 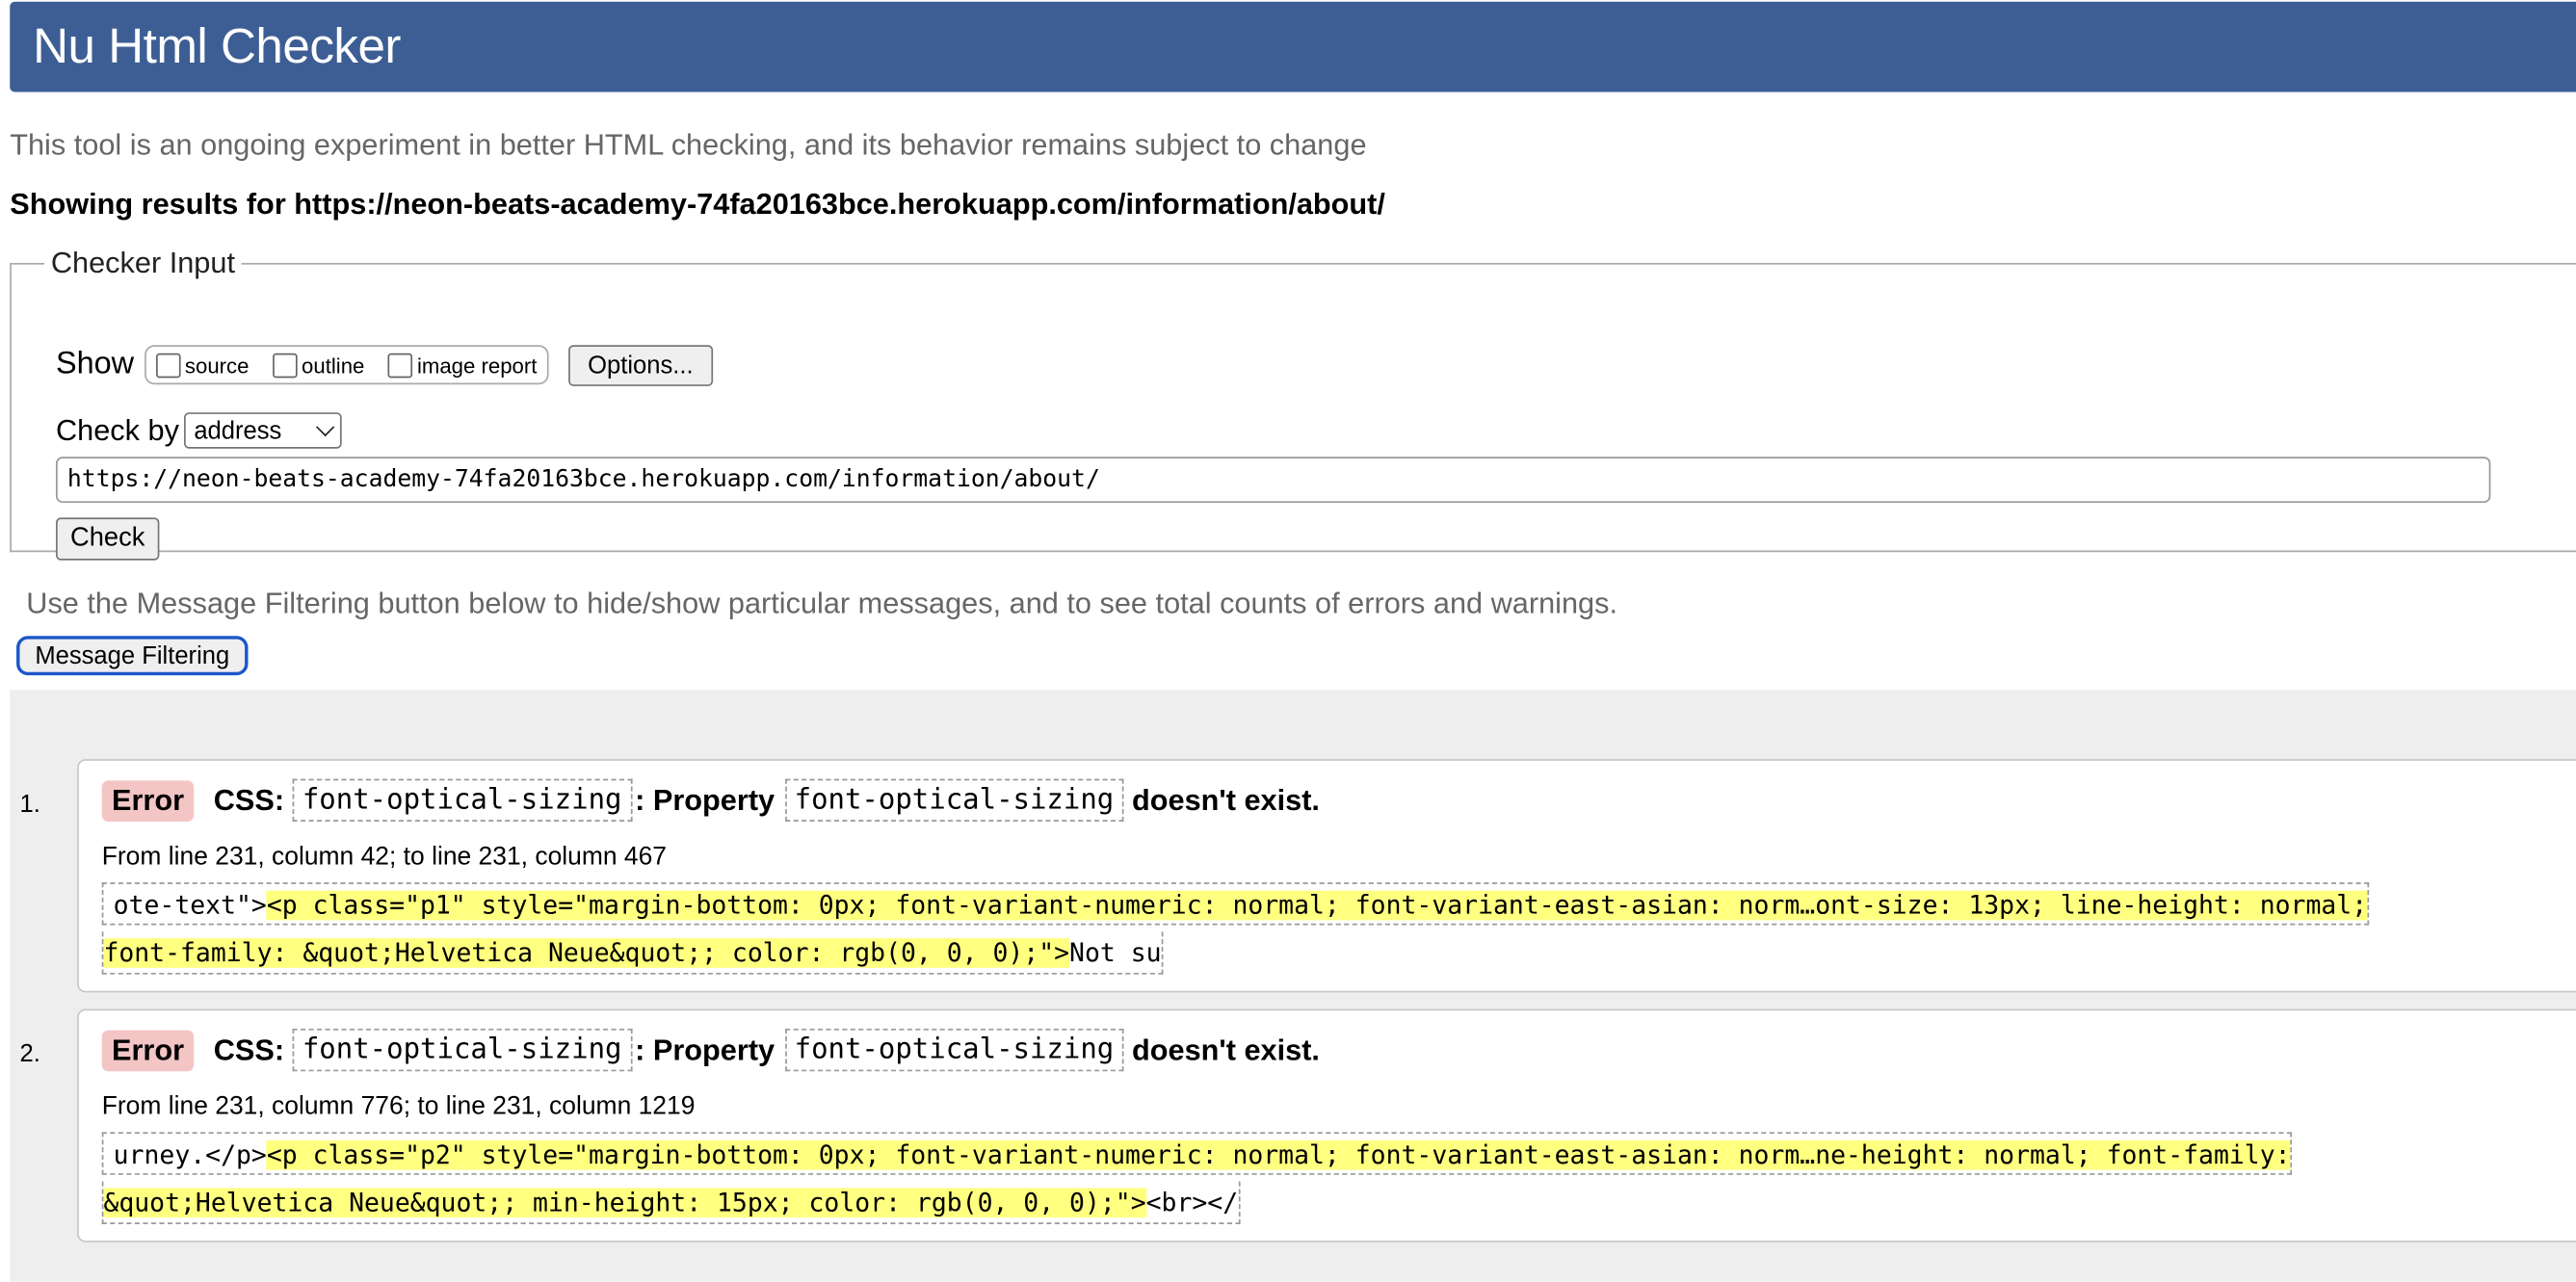 What do you see at coordinates (325, 427) in the screenshot?
I see `chevron-down-icon` at bounding box center [325, 427].